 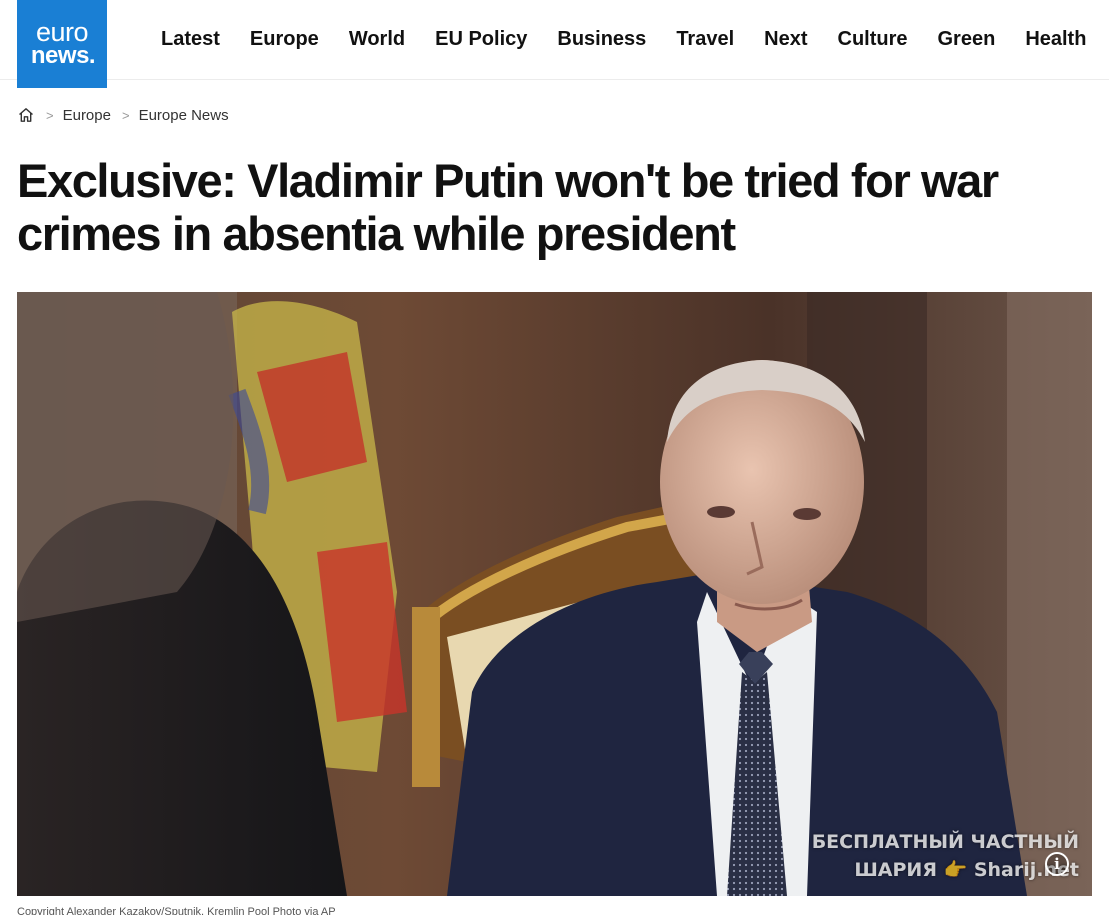 What do you see at coordinates (1057, 864) in the screenshot?
I see `info-icon: i` at bounding box center [1057, 864].